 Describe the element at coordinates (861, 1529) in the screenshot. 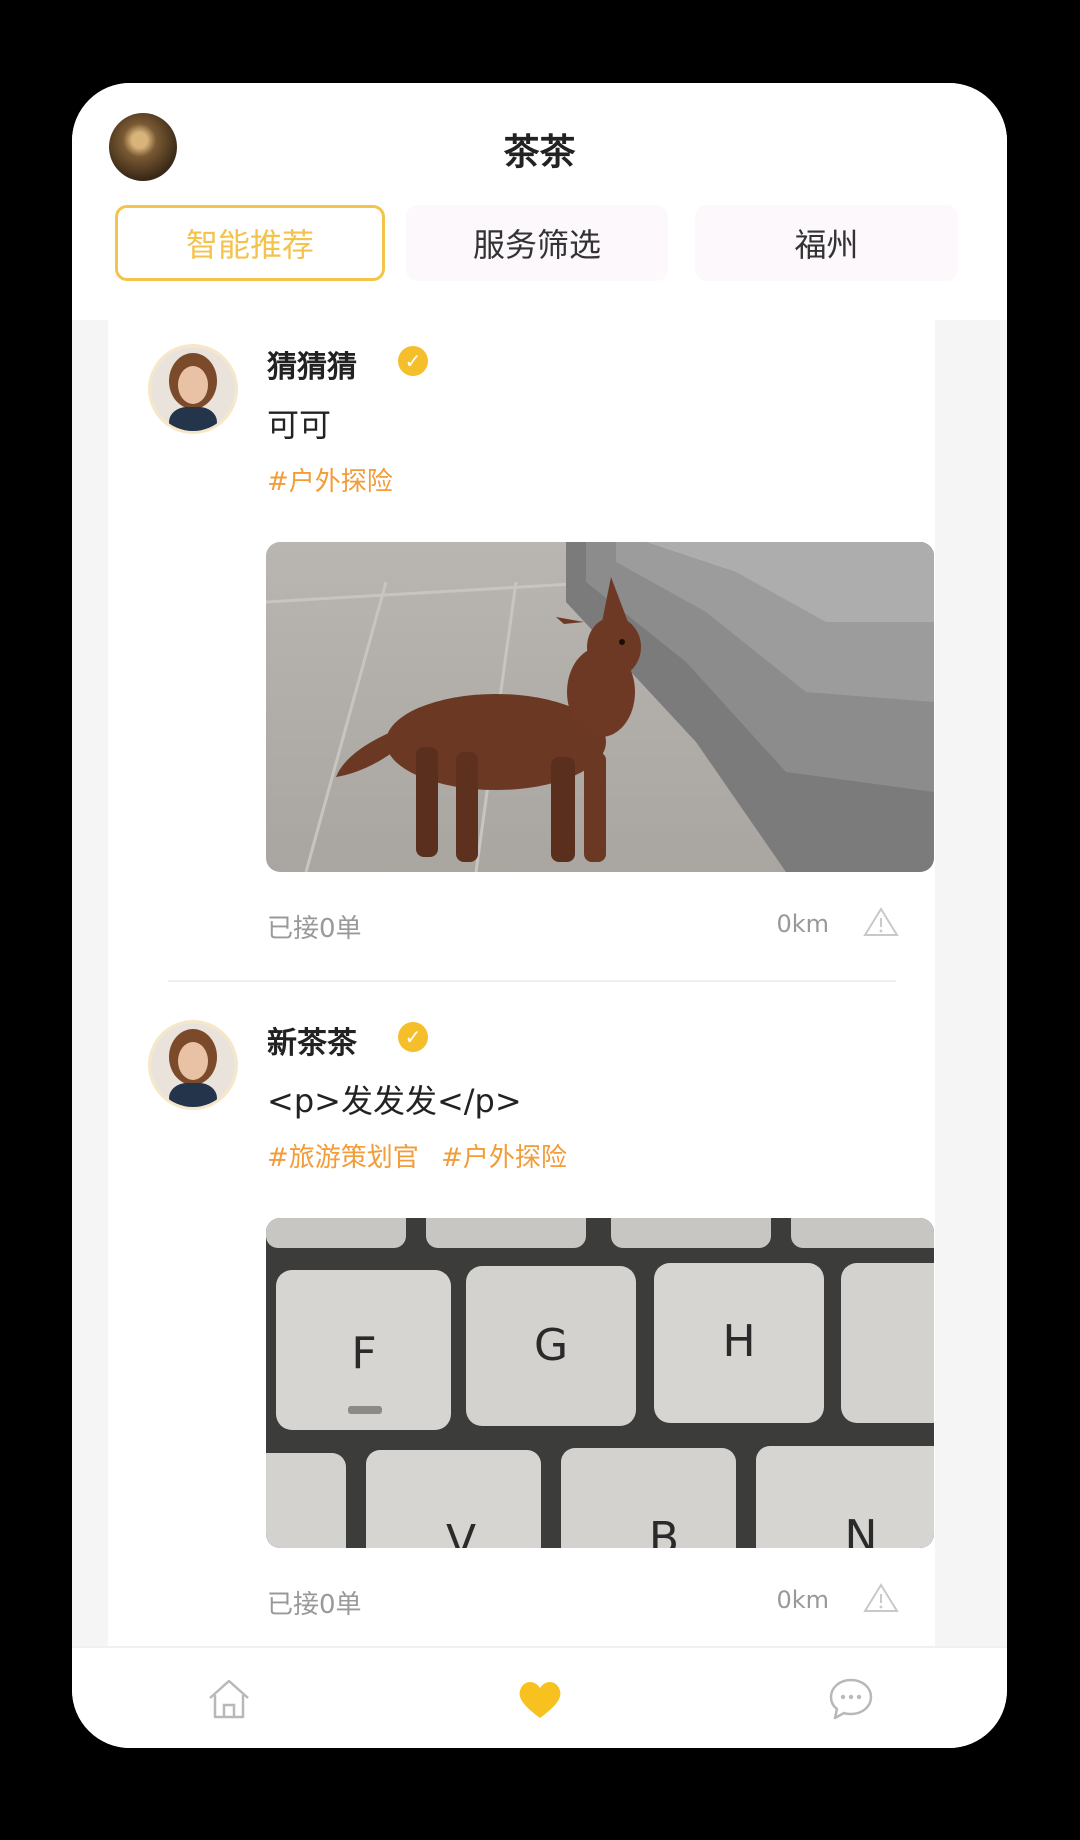

I see `key-label: N` at that location.